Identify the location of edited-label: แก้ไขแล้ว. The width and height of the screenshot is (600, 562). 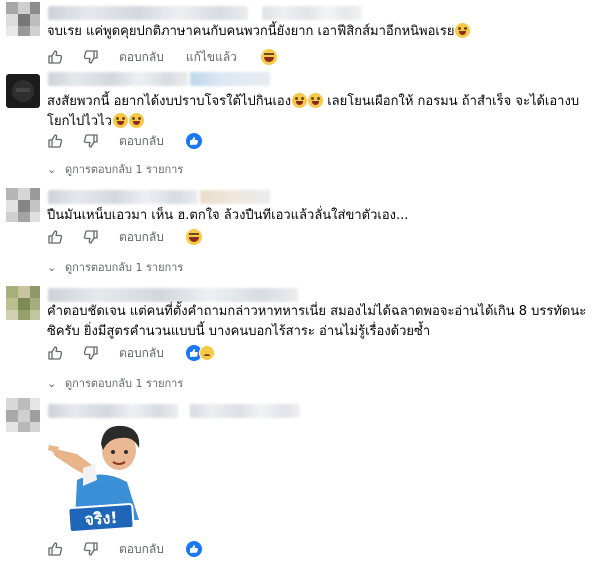
(211, 57).